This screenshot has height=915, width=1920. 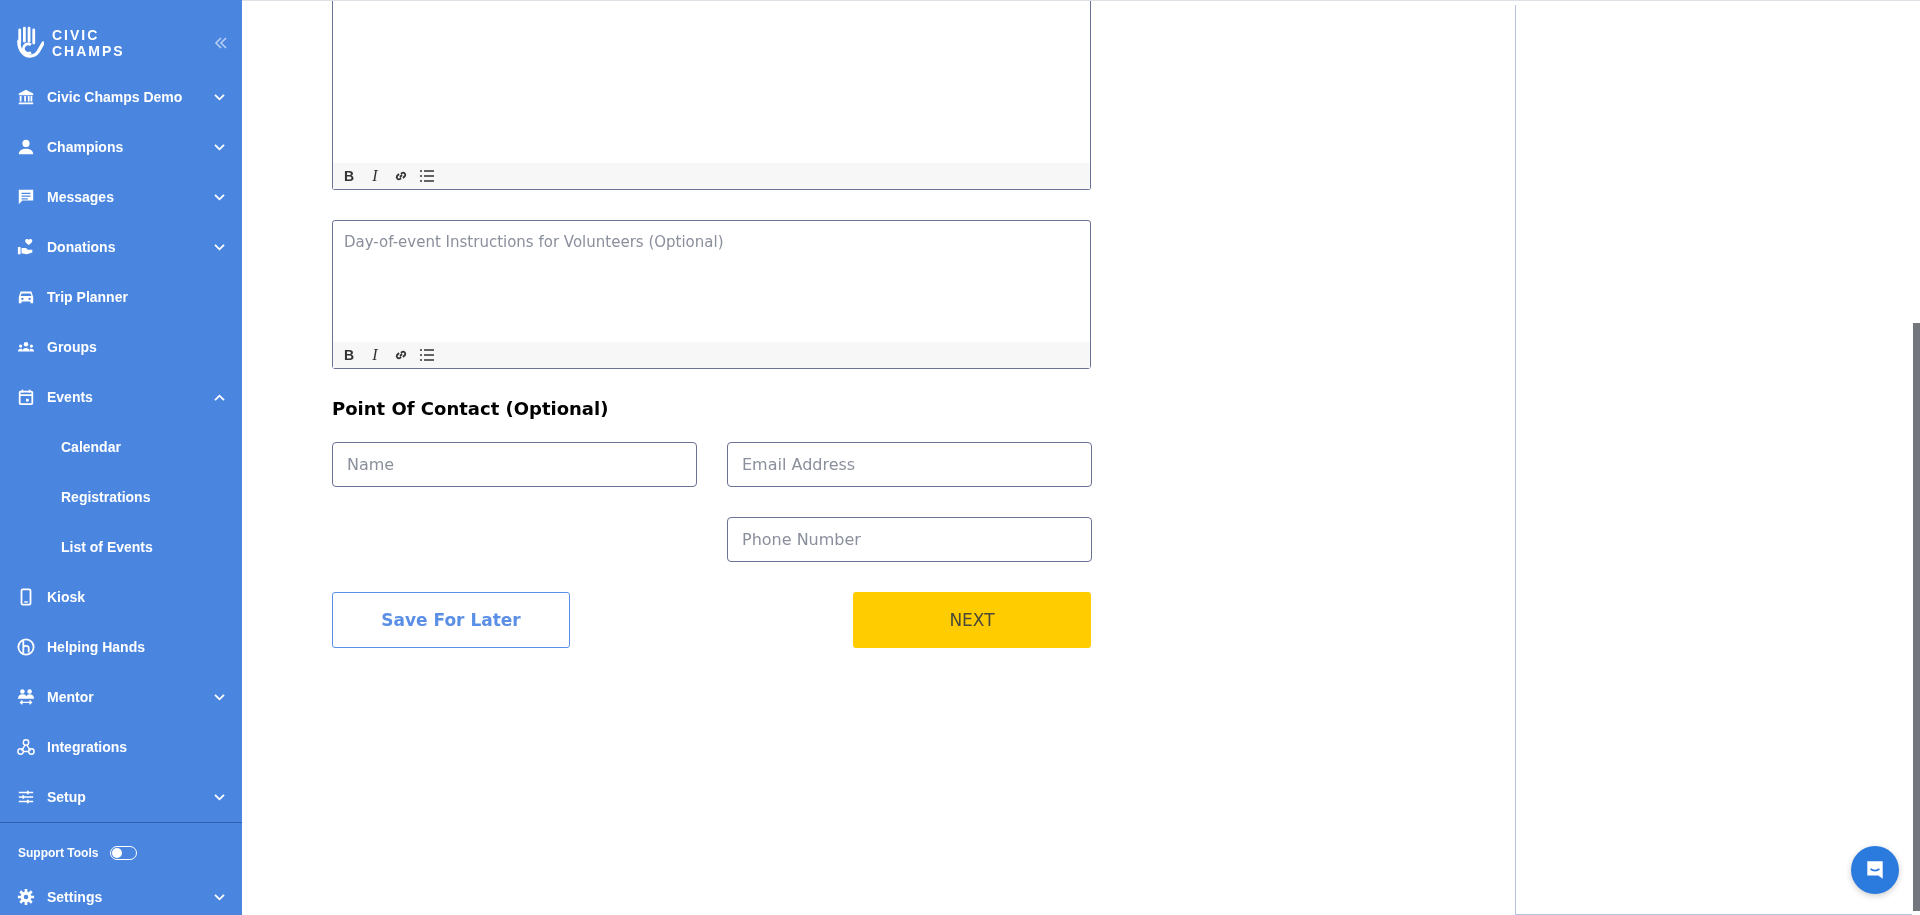 What do you see at coordinates (26, 247) in the screenshot?
I see `hand-heart-icon` at bounding box center [26, 247].